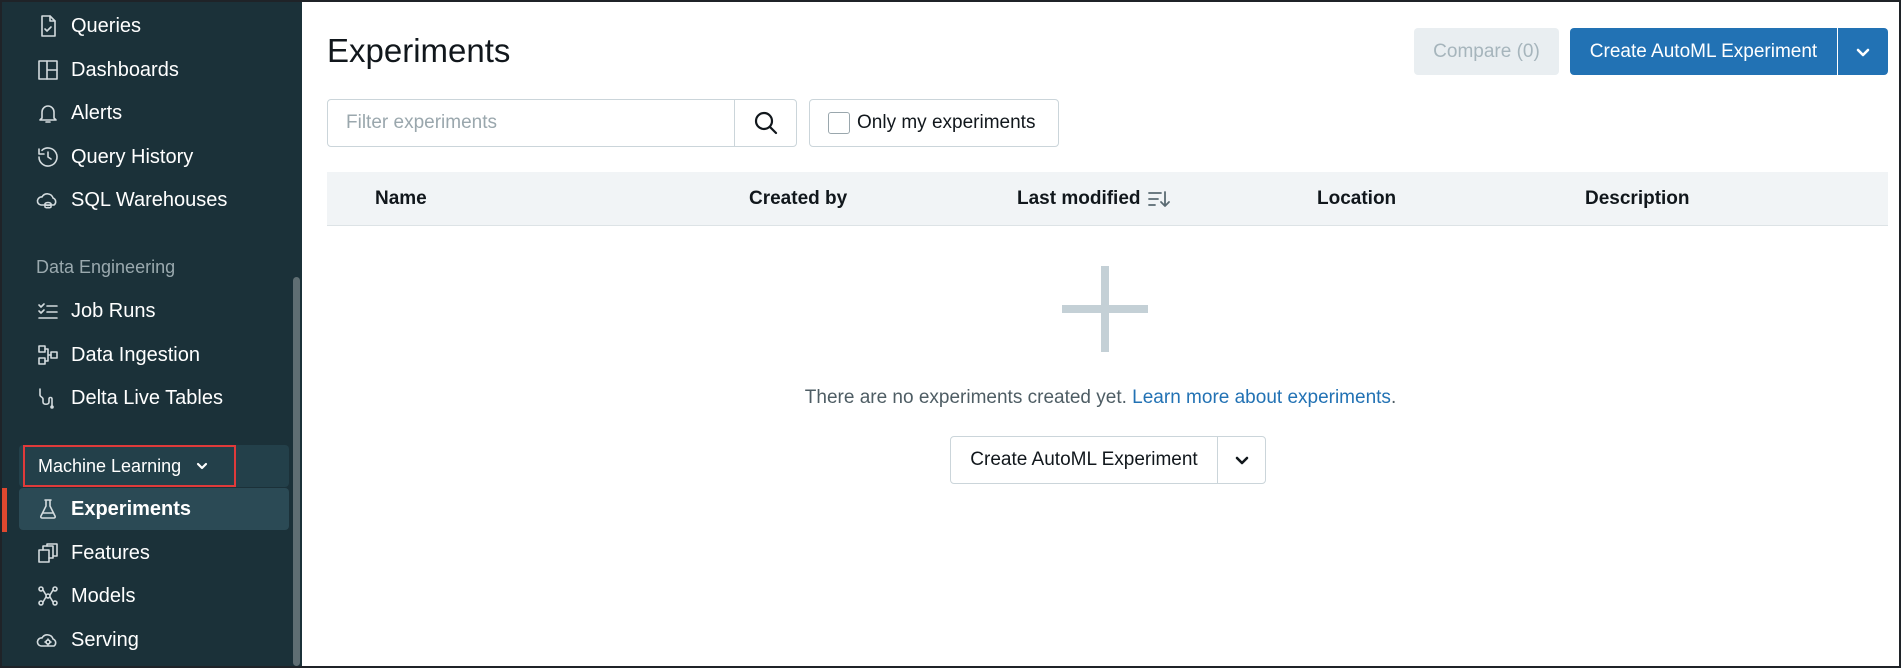 The width and height of the screenshot is (1901, 668). I want to click on sidebar-item-experiments: Experiments, so click(154, 509).